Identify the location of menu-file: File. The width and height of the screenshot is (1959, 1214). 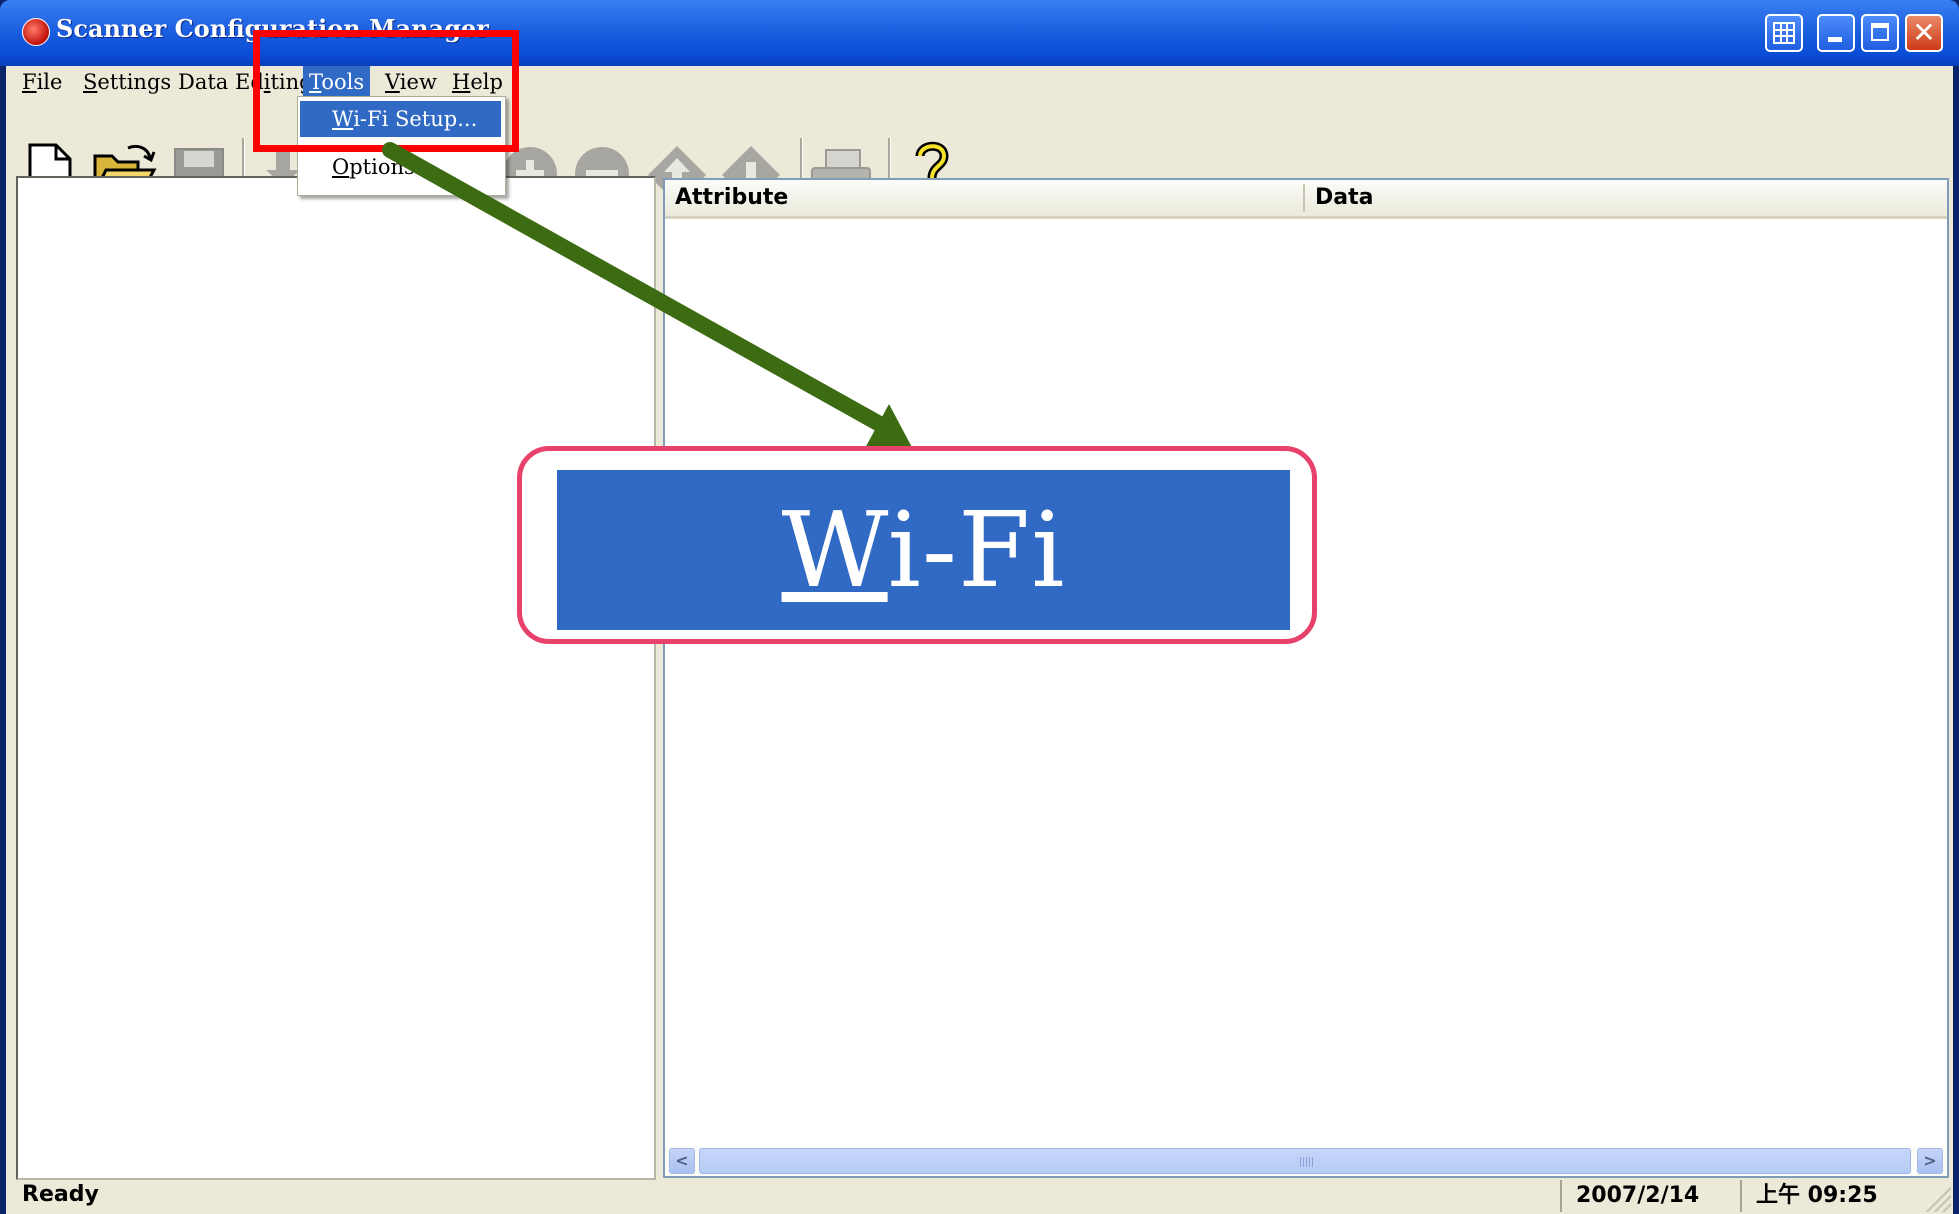
(42, 82).